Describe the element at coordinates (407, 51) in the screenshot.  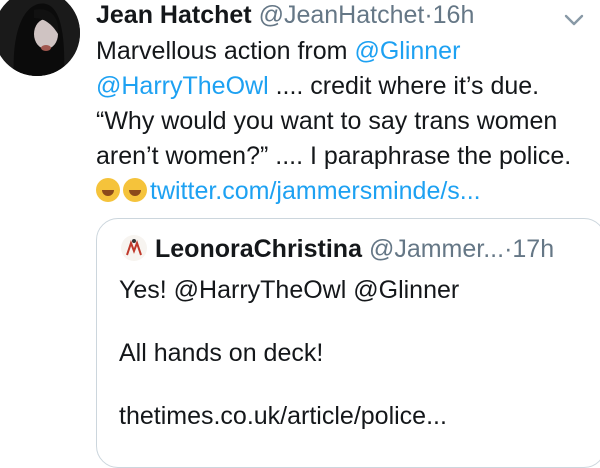
I see `mention-link: @Glinner` at that location.